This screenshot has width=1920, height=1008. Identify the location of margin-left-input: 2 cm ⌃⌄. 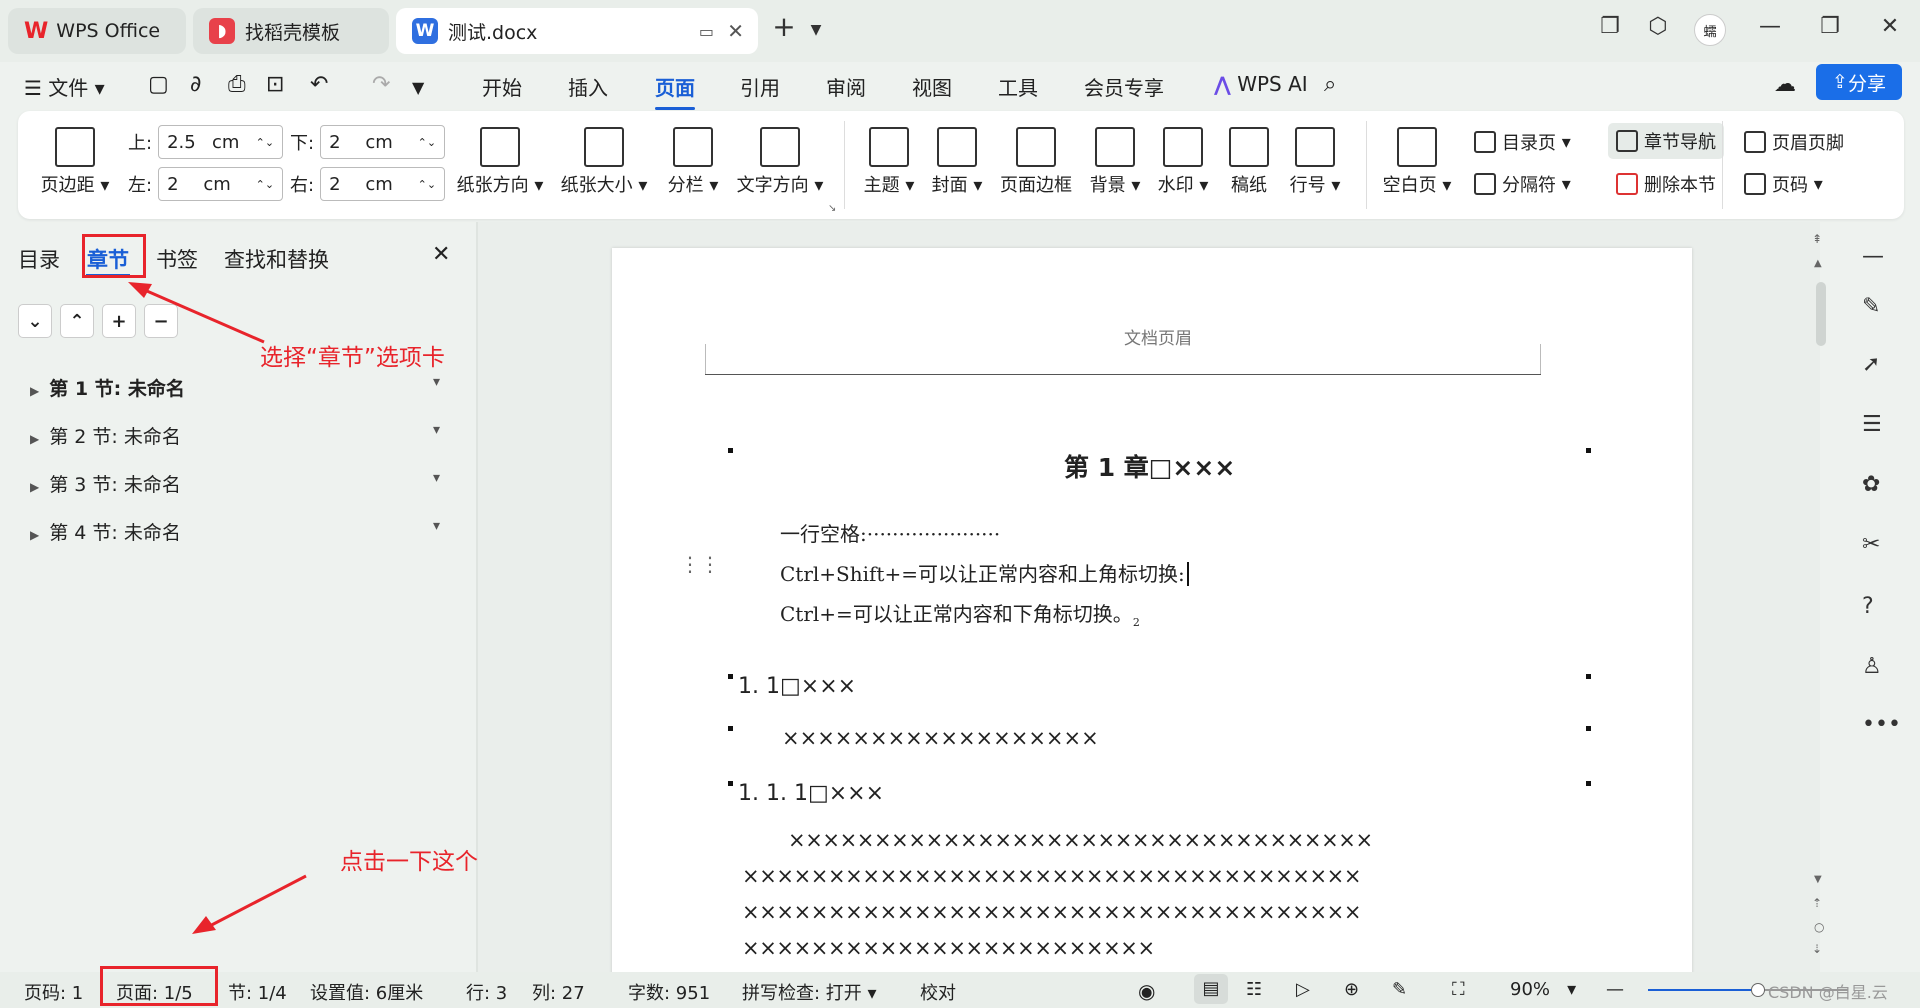
(221, 184).